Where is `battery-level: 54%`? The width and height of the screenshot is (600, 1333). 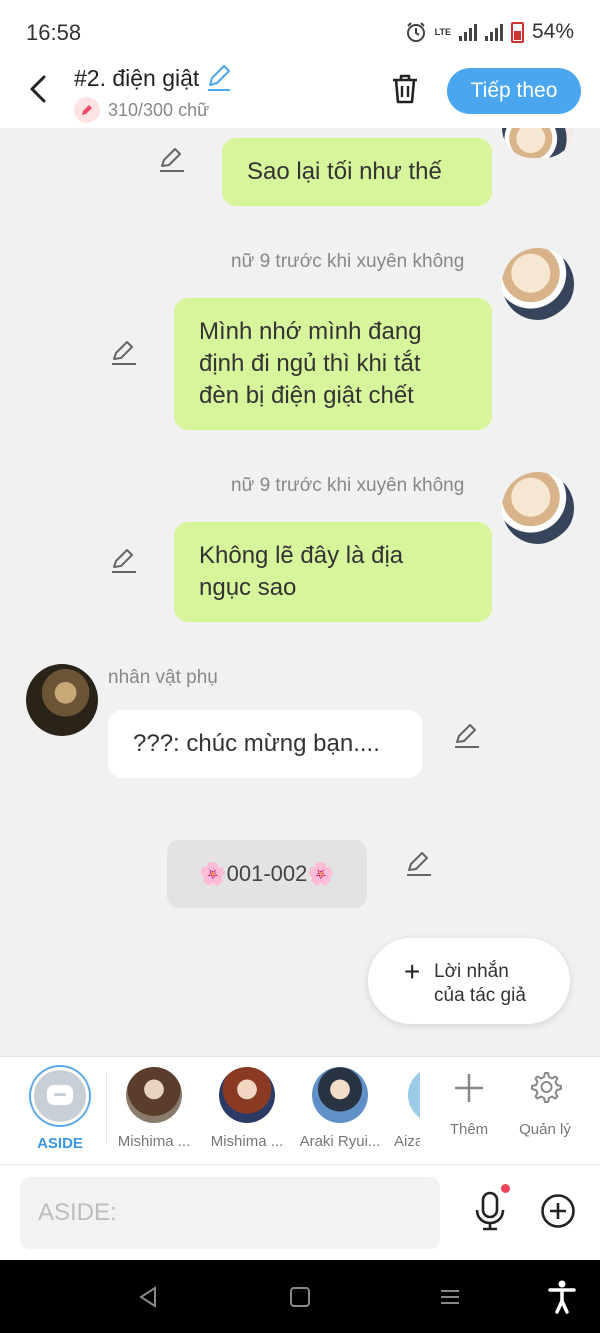
battery-level: 54% is located at coordinates (552, 31).